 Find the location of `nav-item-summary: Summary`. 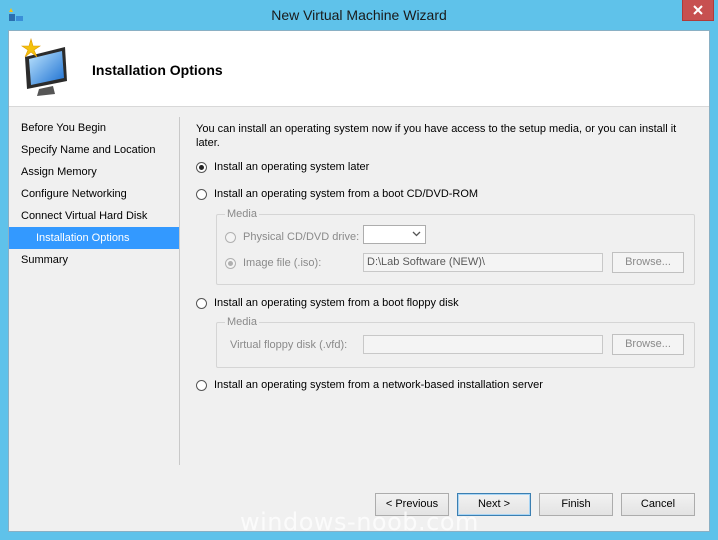

nav-item-summary: Summary is located at coordinates (94, 260).